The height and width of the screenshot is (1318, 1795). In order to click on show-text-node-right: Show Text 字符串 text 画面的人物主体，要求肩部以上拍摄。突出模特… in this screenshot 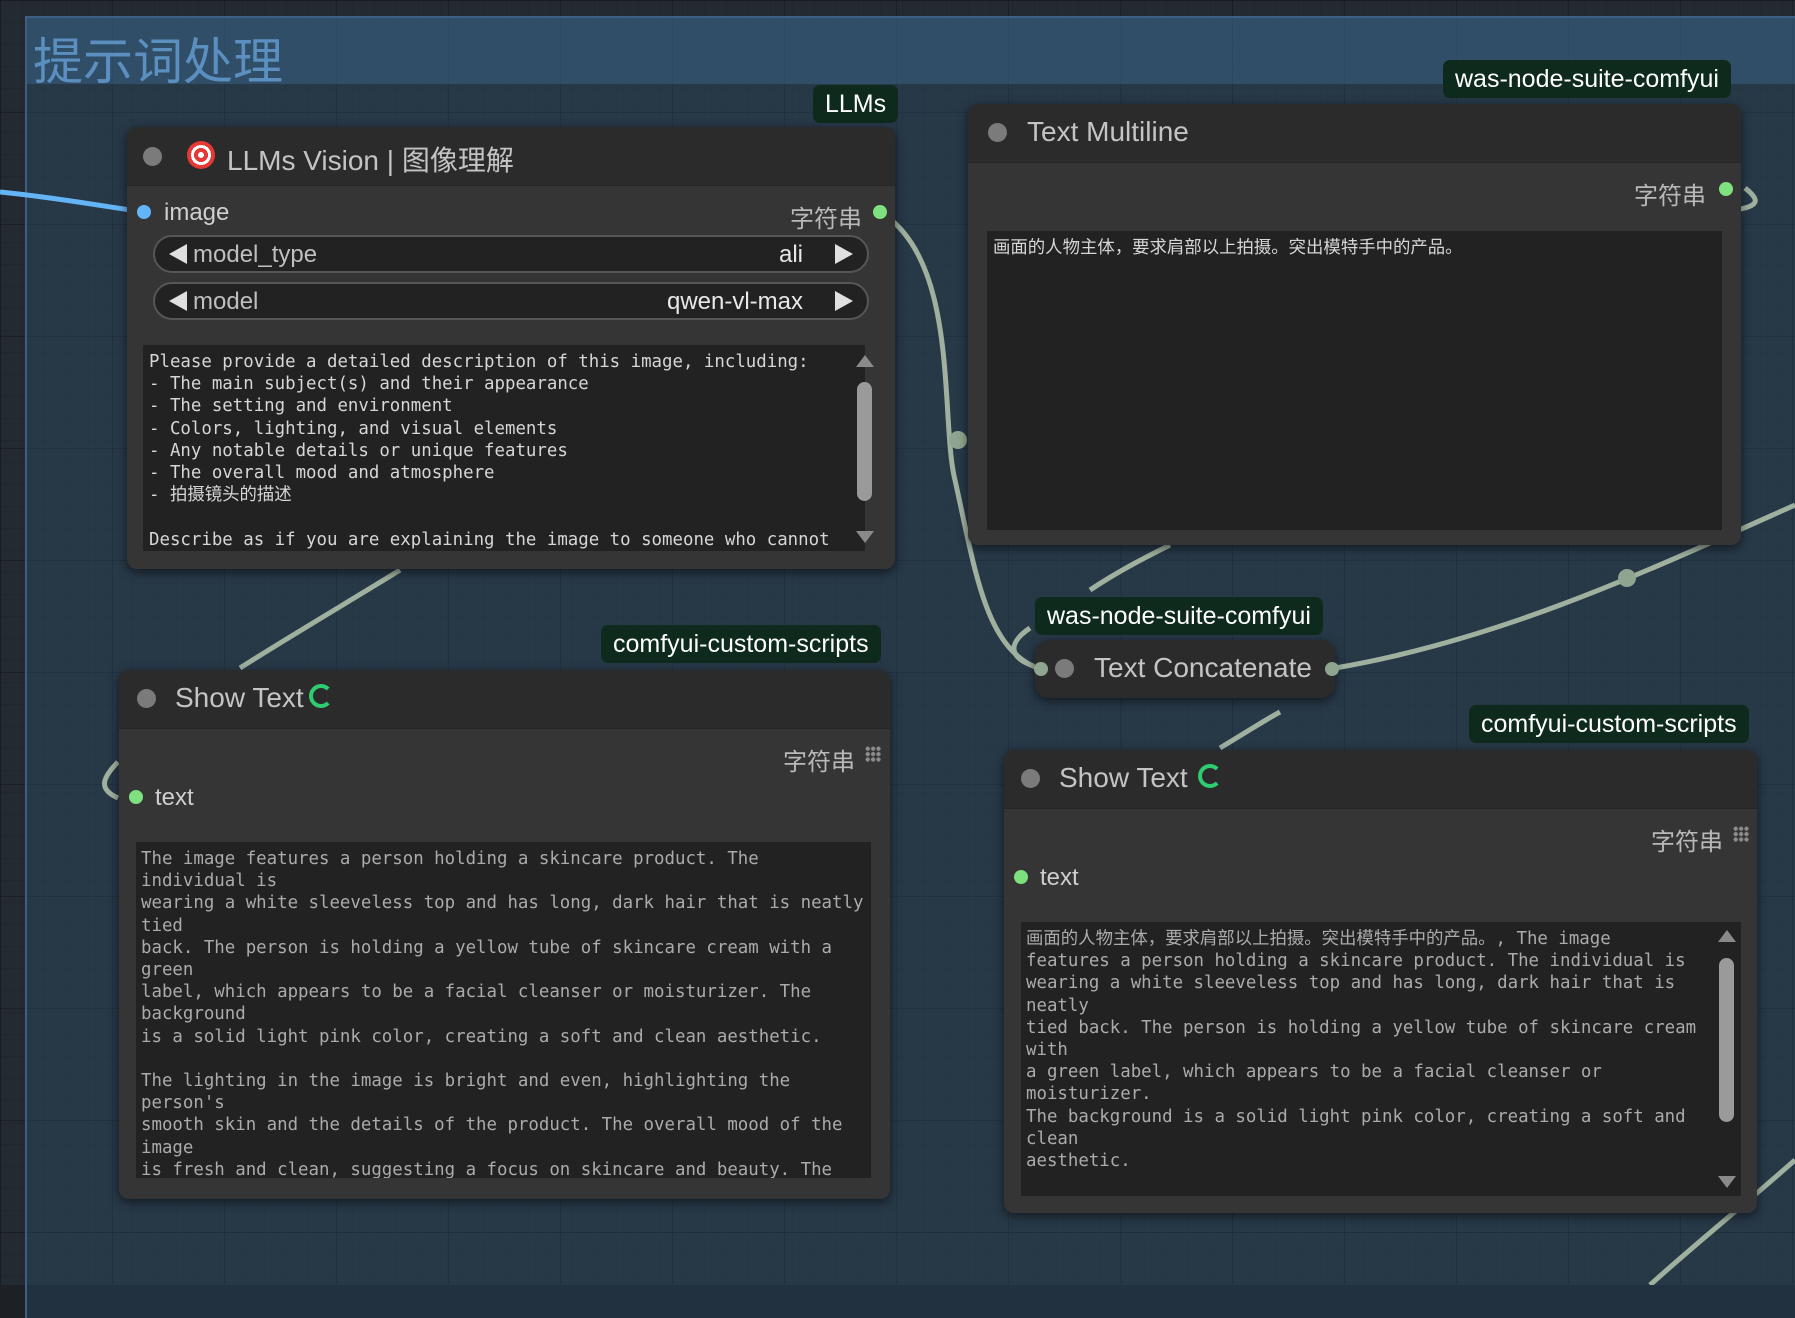, I will do `click(1380, 981)`.